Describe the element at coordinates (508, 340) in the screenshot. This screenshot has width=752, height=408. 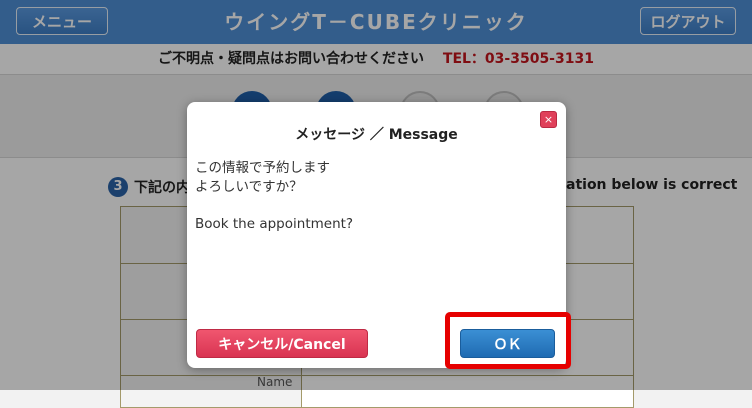
I see `ok-highlight-box` at that location.